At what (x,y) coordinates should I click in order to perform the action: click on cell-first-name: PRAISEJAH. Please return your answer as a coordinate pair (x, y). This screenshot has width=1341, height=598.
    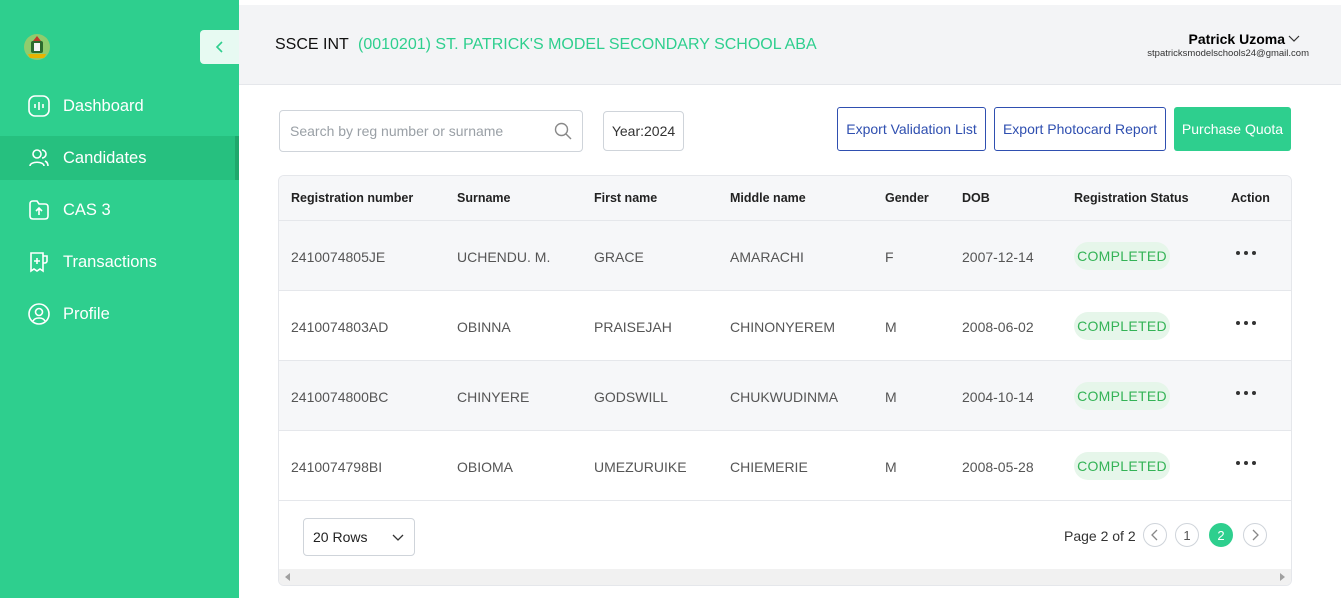
    Looking at the image, I should click on (633, 327).